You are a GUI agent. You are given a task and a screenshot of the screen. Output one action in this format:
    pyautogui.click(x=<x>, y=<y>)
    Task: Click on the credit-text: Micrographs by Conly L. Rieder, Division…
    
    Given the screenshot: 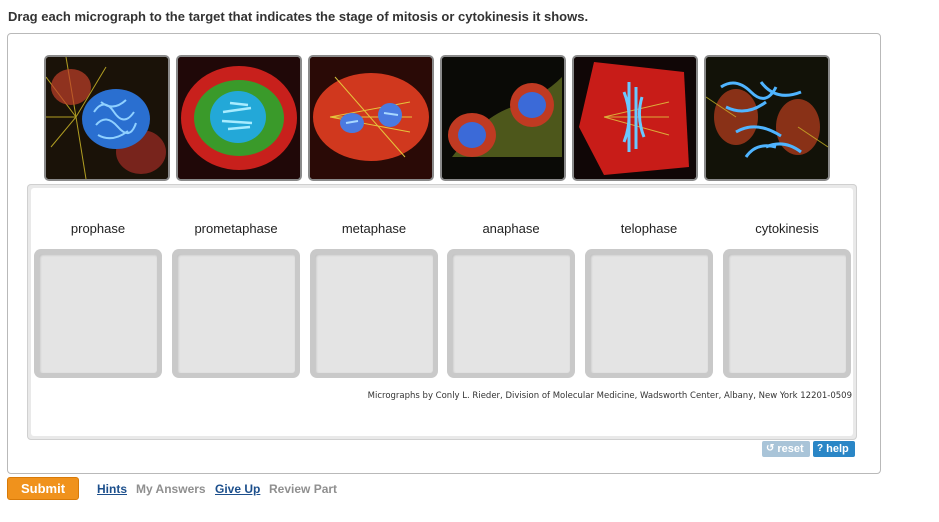 What is the action you would take?
    pyautogui.click(x=609, y=396)
    